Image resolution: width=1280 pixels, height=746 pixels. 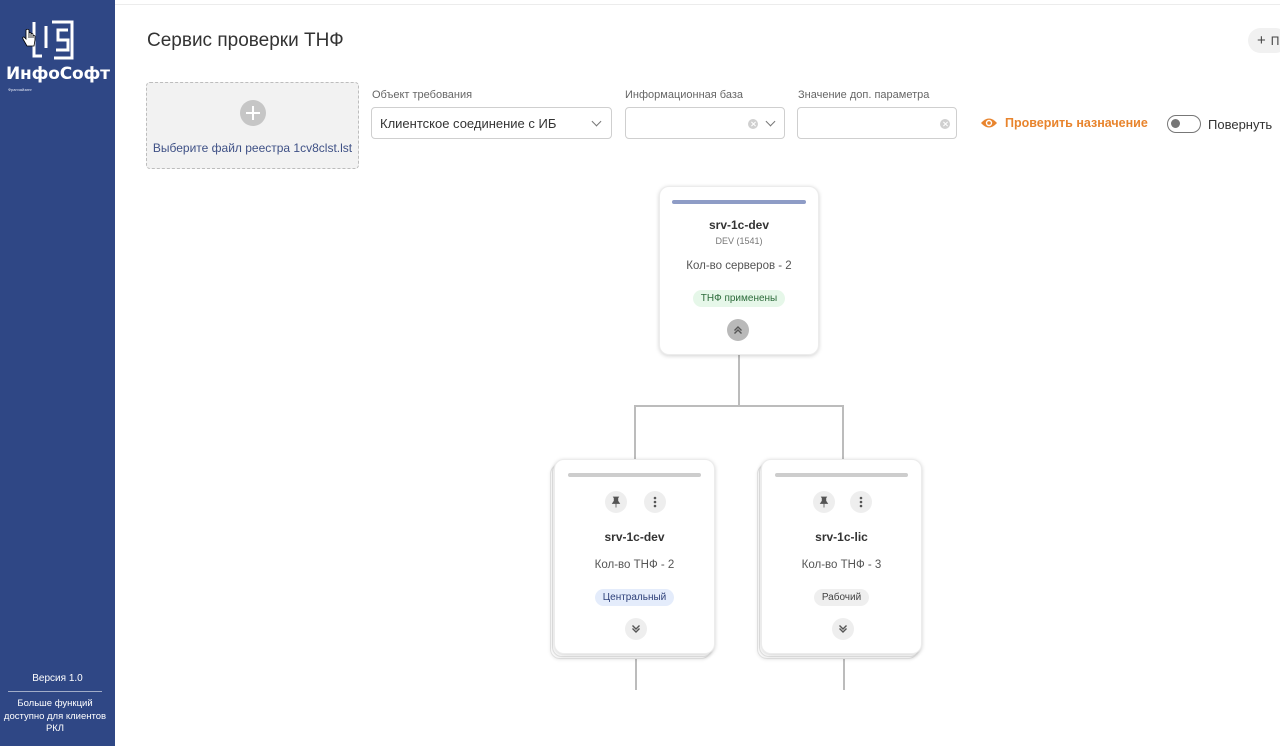 What do you see at coordinates (1184, 124) in the screenshot?
I see `rotate-toggle` at bounding box center [1184, 124].